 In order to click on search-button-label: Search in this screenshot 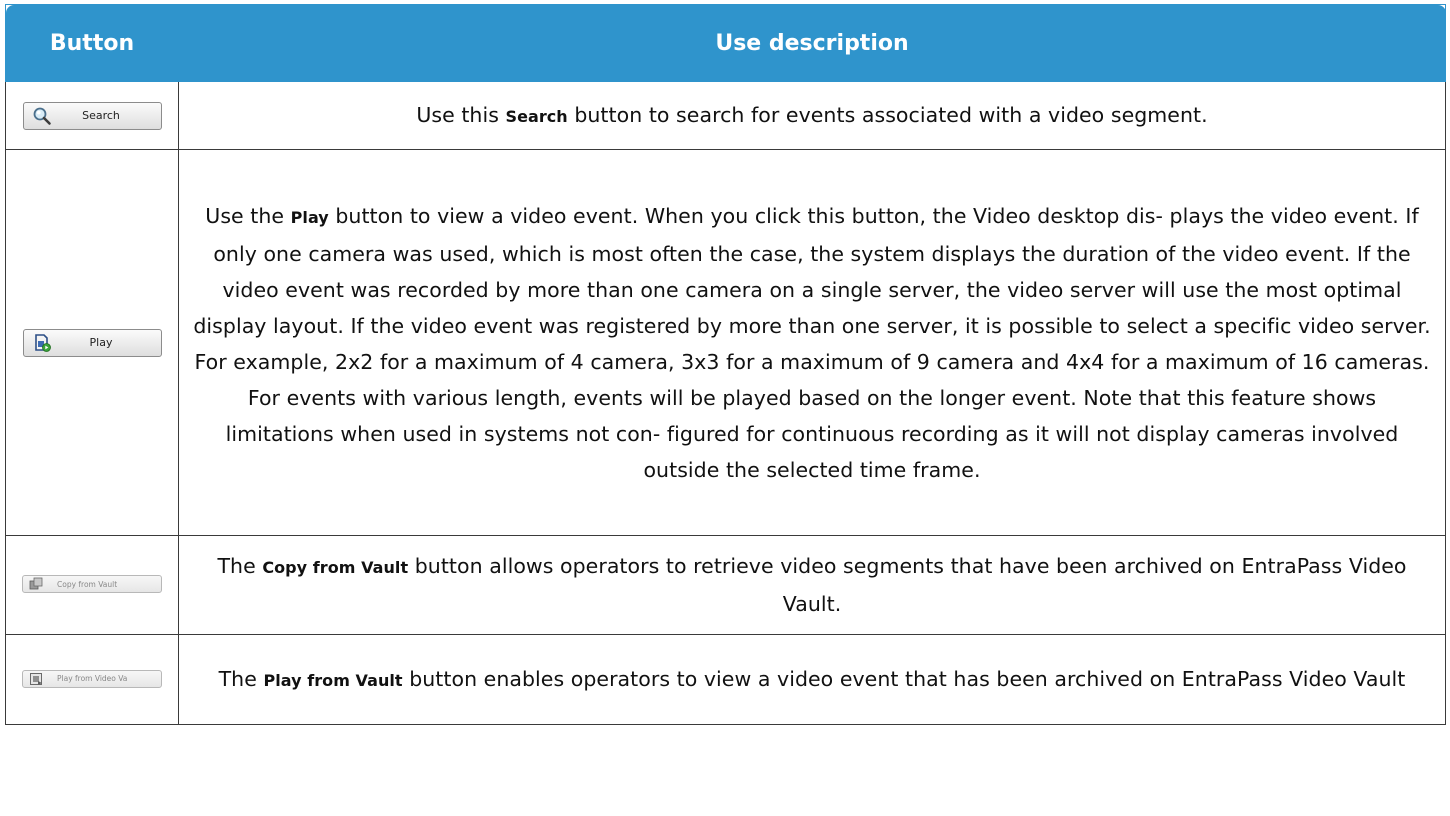, I will do `click(101, 115)`.